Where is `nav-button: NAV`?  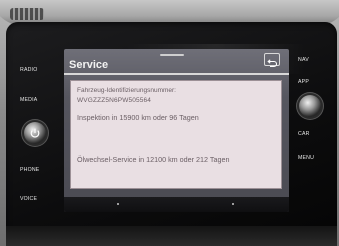
nav-button: NAV is located at coordinates (303, 60).